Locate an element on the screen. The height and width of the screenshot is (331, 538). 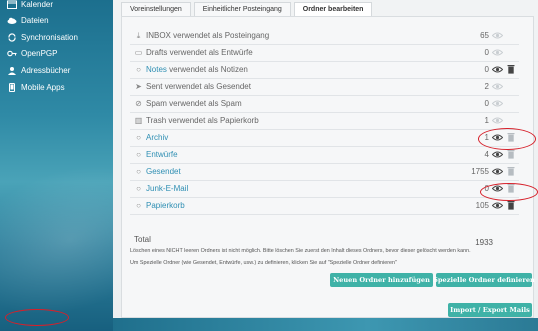
folder-name-text: Spam is located at coordinates (156, 103).